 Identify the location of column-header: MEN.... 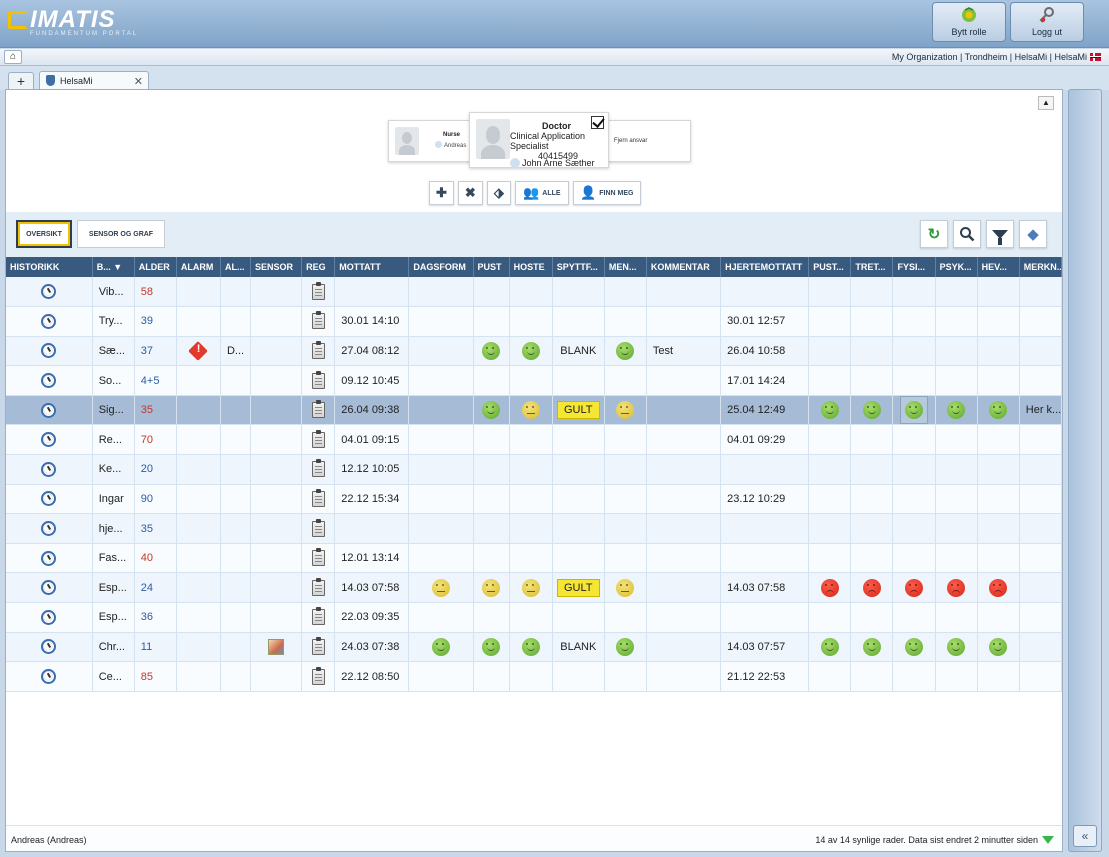
(625, 267).